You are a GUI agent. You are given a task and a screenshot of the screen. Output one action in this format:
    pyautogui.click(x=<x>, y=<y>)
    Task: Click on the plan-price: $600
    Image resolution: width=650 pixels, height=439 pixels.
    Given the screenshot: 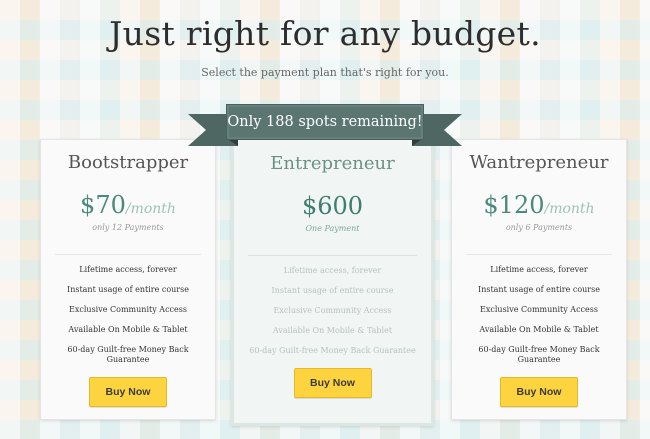 What is the action you would take?
    pyautogui.click(x=332, y=207)
    